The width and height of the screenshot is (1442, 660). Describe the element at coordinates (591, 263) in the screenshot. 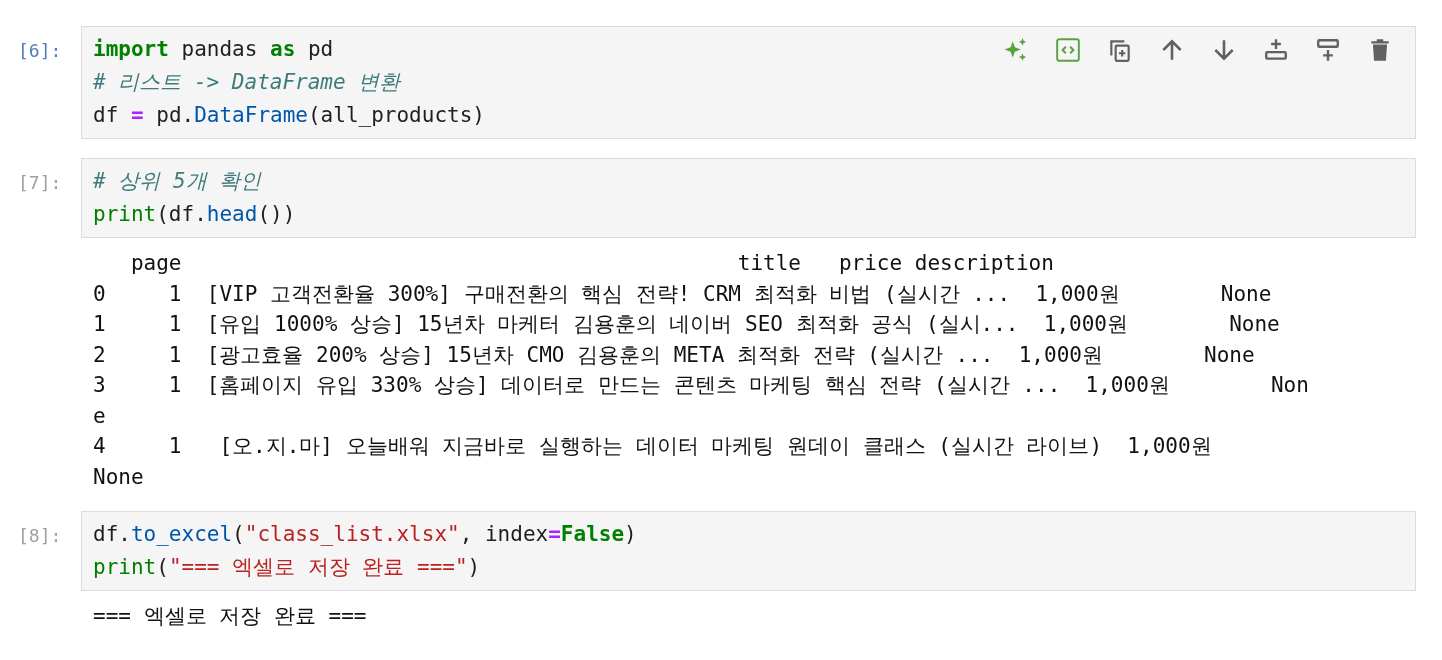

I see `output-line: page title price description` at that location.